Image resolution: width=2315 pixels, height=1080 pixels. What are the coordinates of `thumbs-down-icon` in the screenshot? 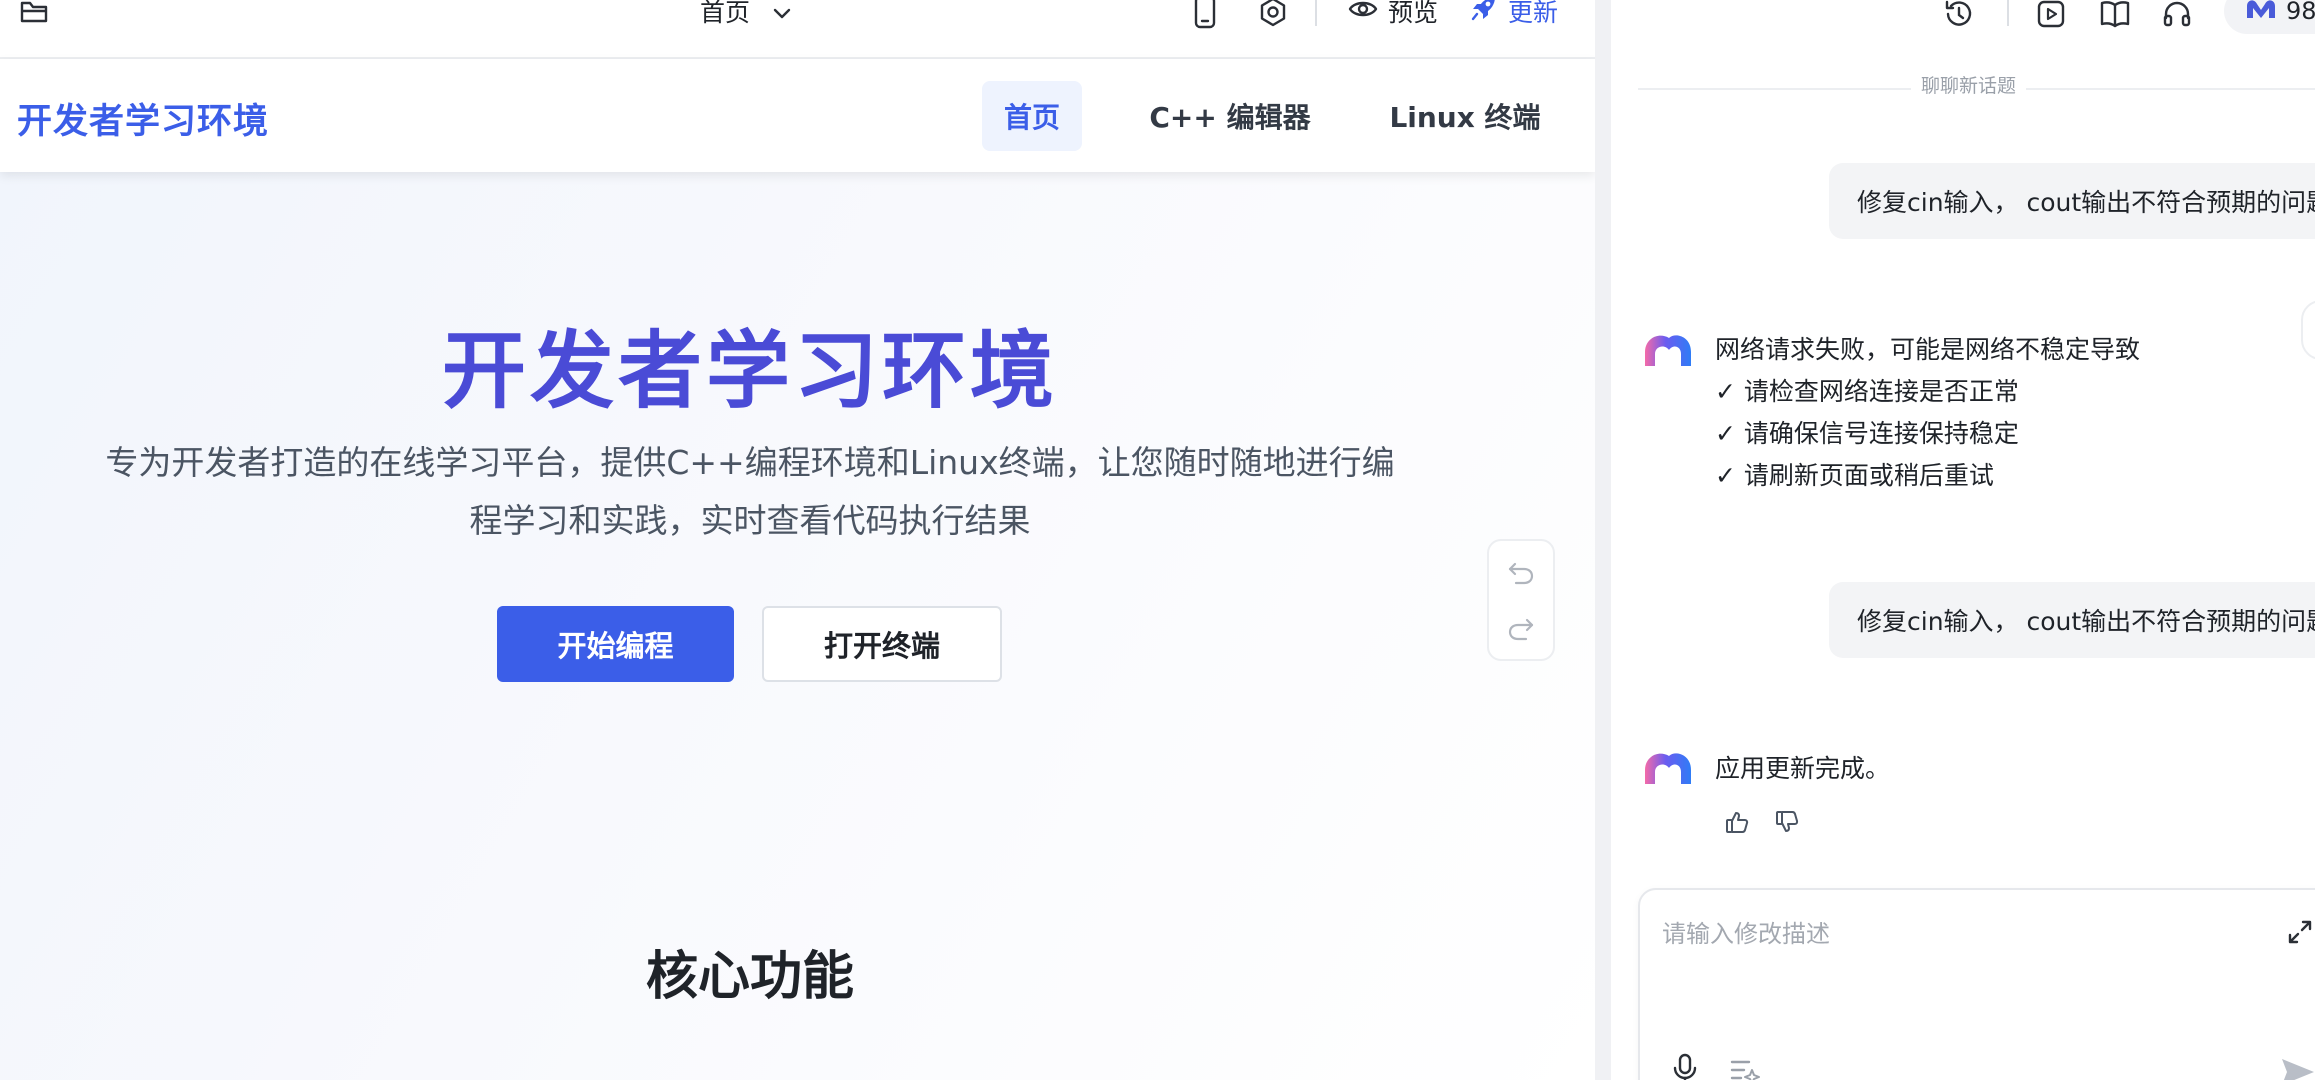 It's located at (1787, 822).